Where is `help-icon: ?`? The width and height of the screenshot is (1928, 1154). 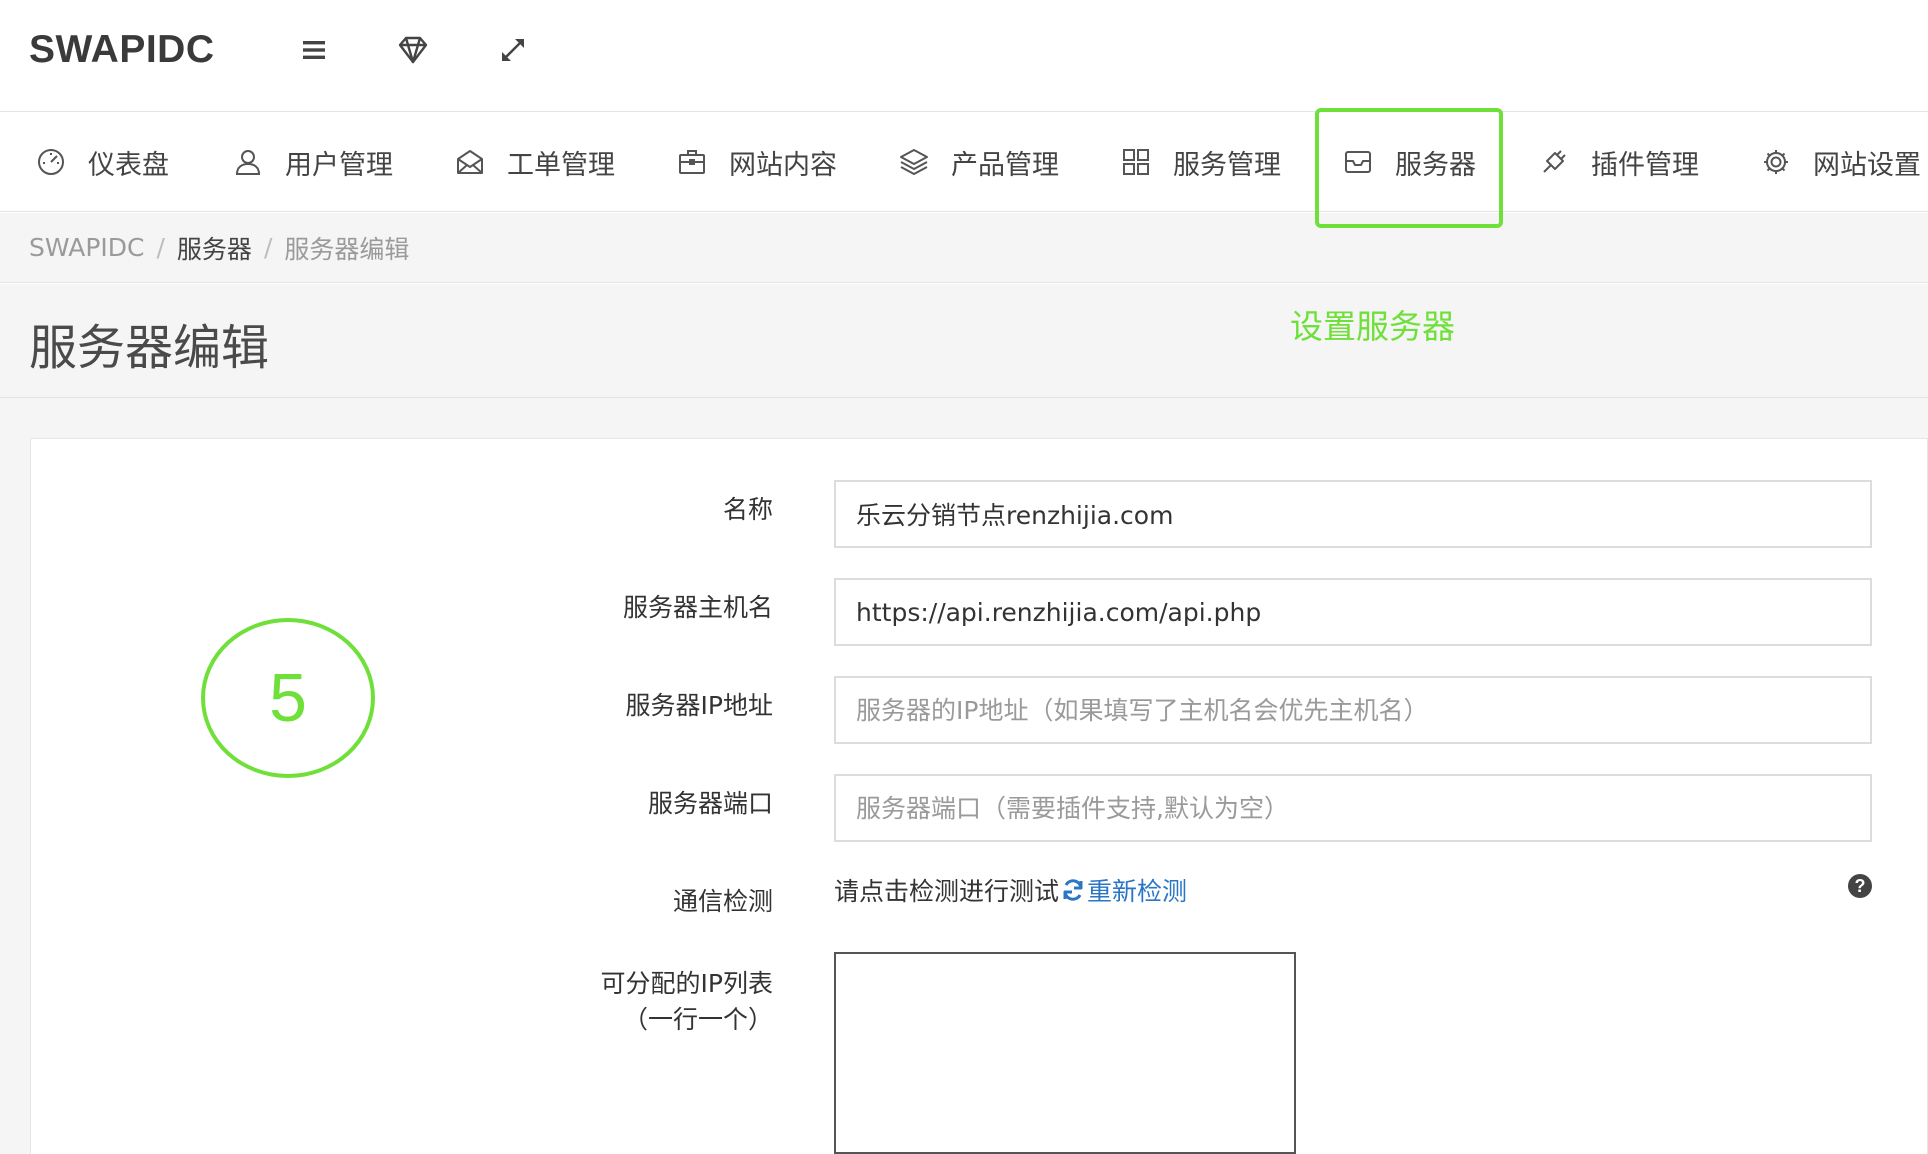 help-icon: ? is located at coordinates (1860, 886).